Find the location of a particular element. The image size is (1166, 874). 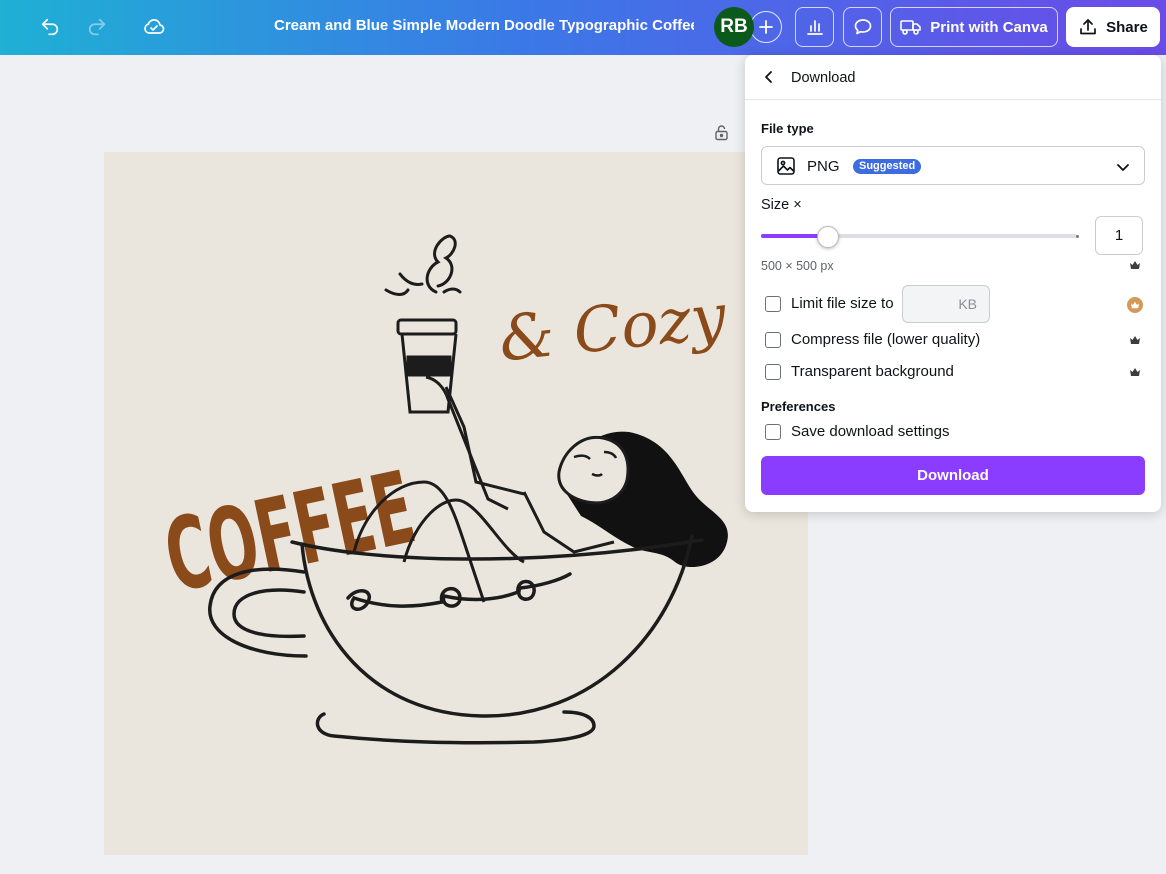

redo-button is located at coordinates (97, 27).